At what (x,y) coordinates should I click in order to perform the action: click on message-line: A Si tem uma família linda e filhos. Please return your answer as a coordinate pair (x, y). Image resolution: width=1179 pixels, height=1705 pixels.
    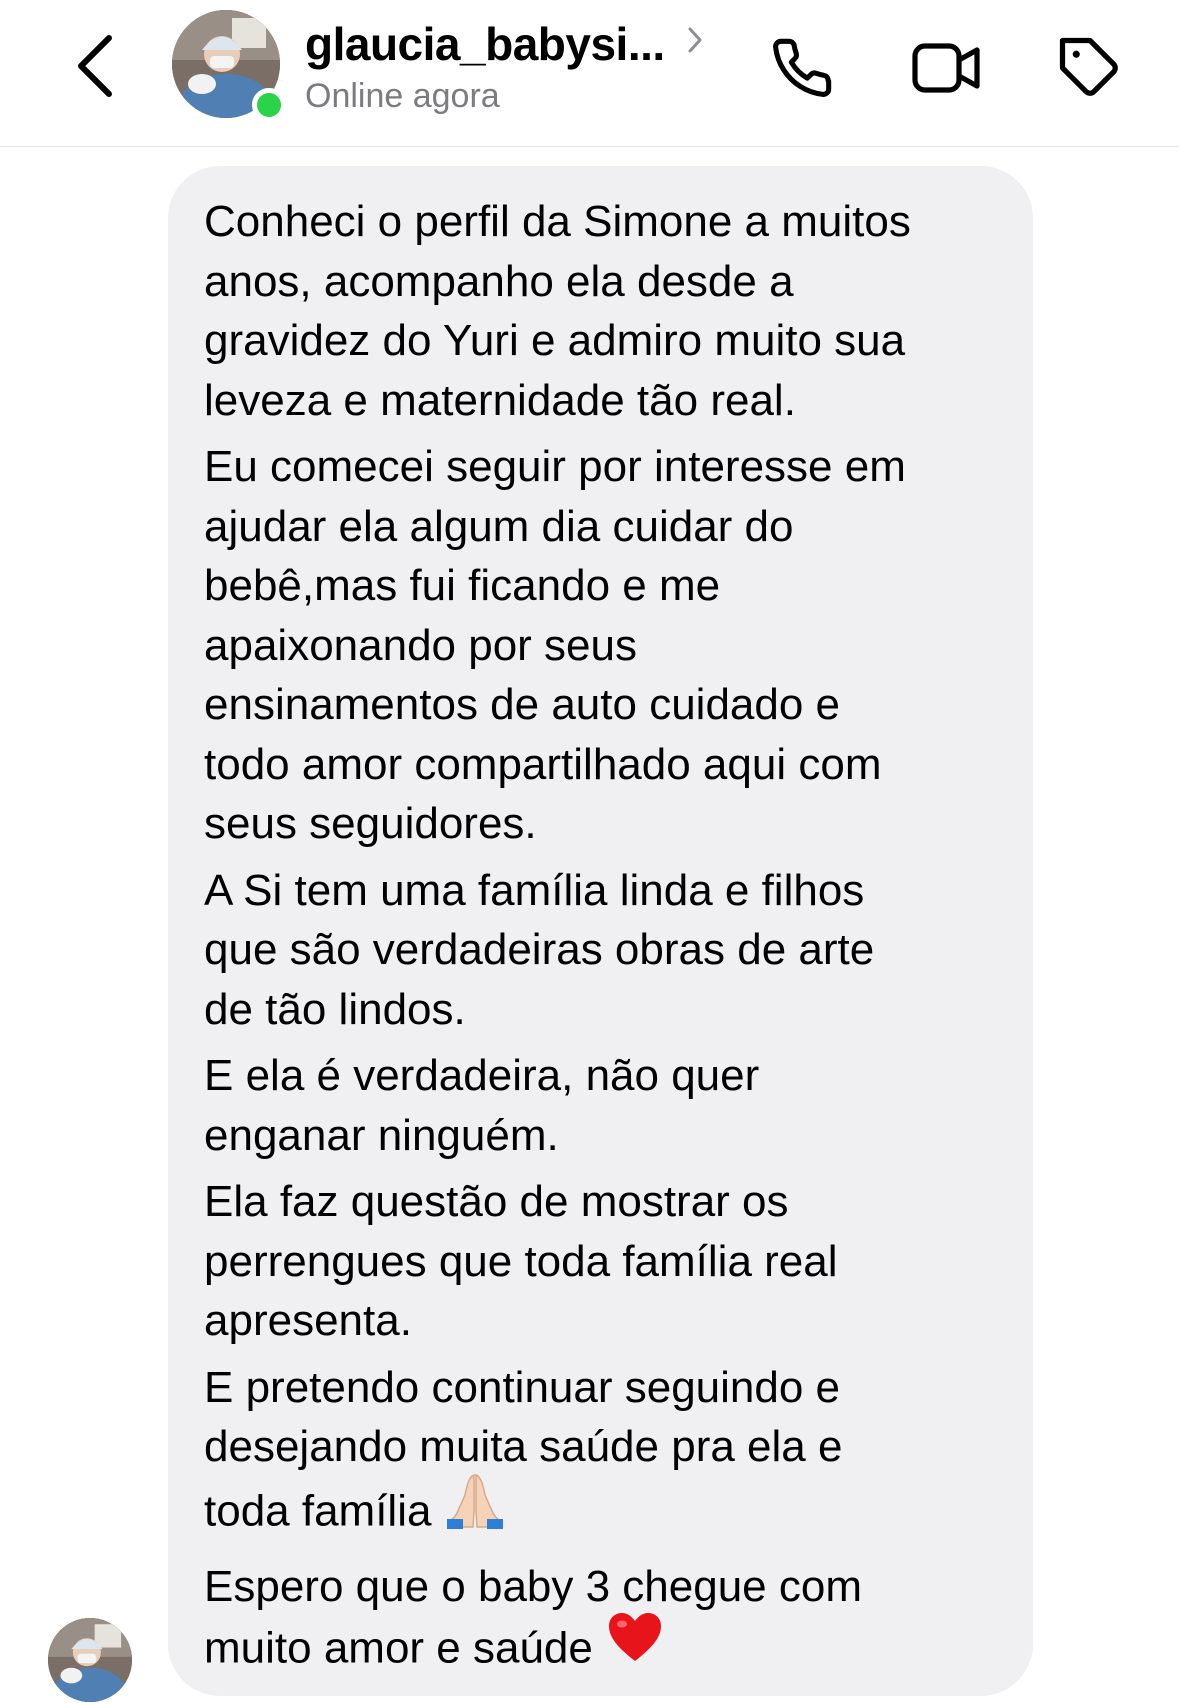
    Looking at the image, I should click on (534, 890).